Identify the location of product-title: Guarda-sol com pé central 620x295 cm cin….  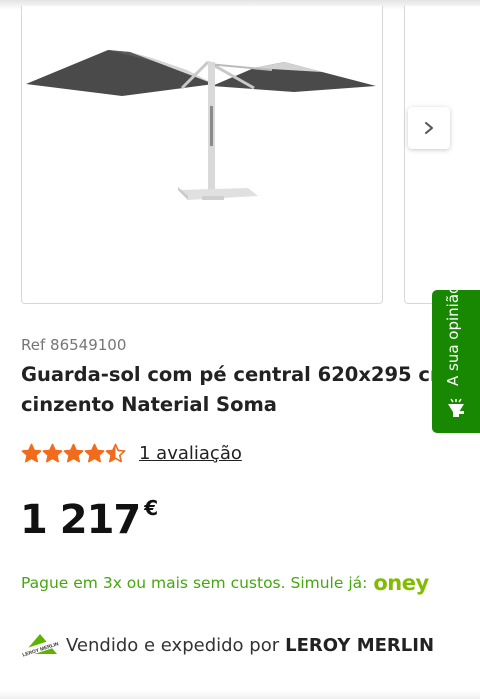
(236, 390).